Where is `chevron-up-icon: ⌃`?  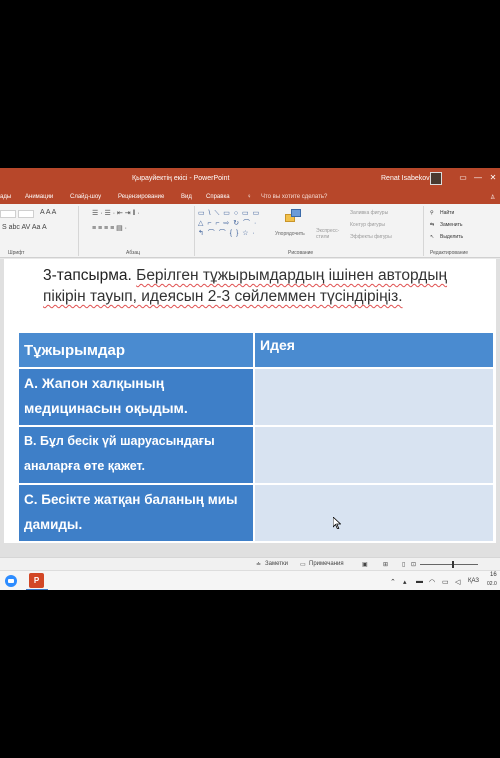 chevron-up-icon: ⌃ is located at coordinates (393, 582).